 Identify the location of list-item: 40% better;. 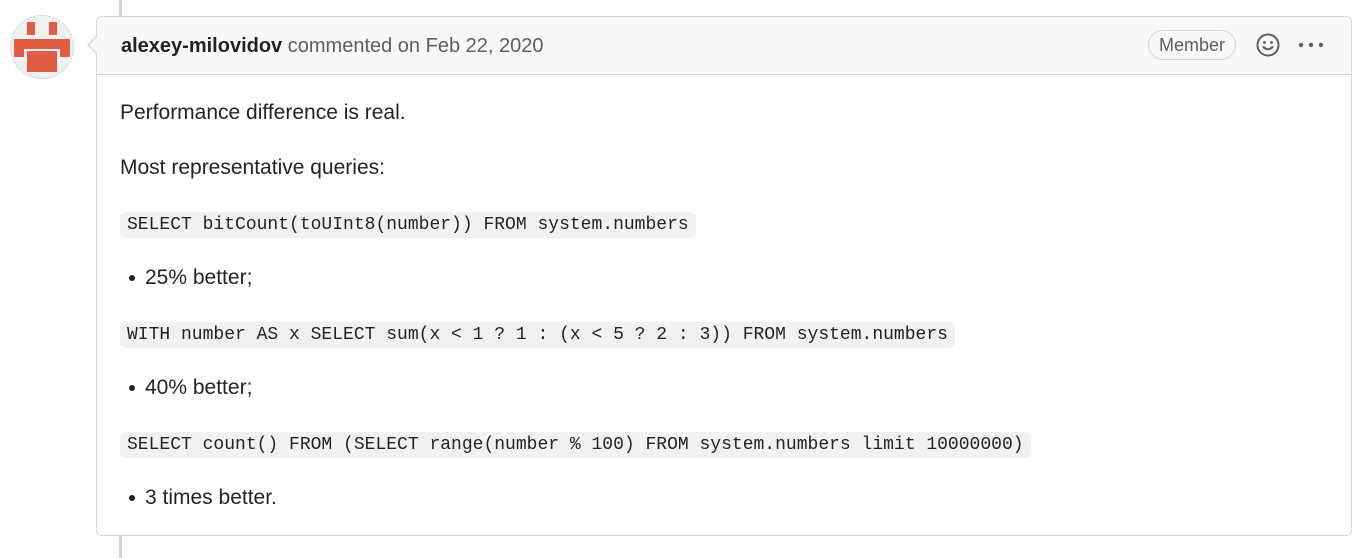
(191, 388).